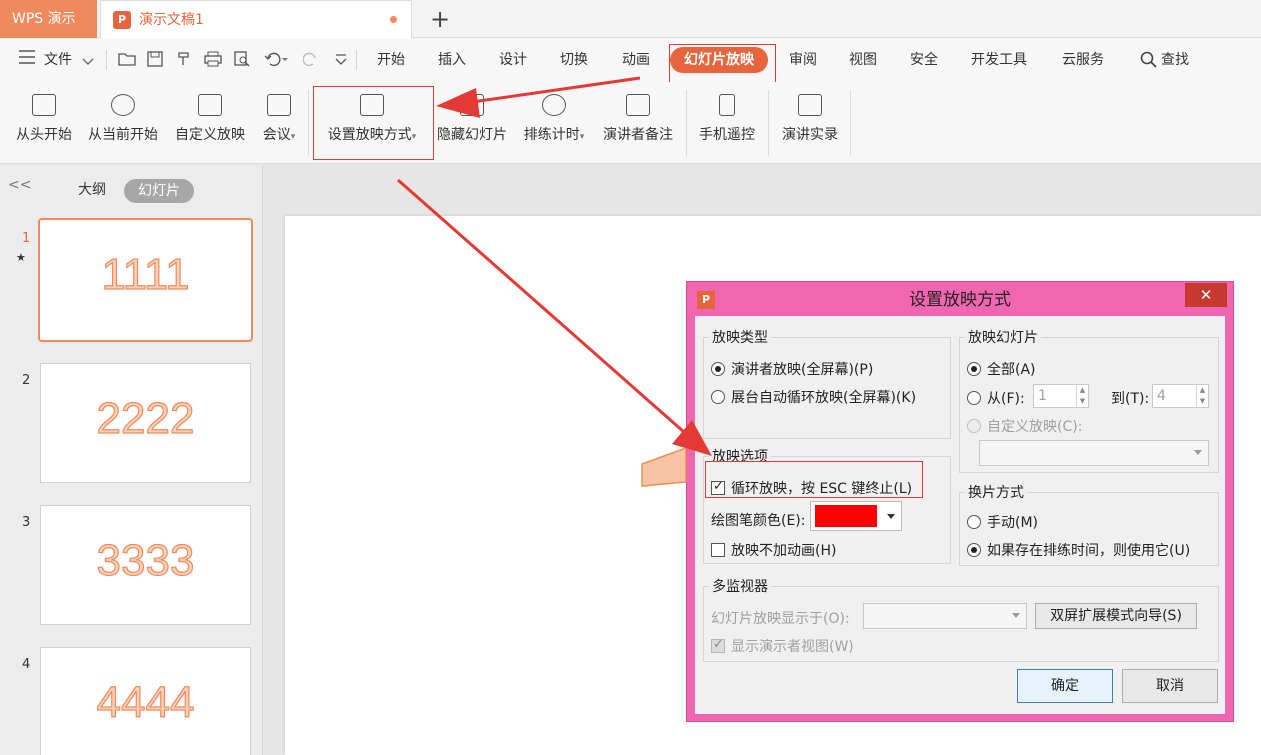 This screenshot has height=755, width=1261. I want to click on play-circle-icon, so click(123, 105).